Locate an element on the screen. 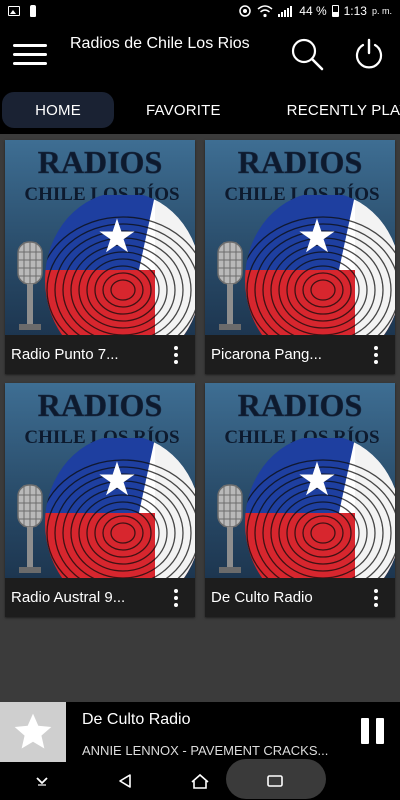  app-bar: Radios de Chile Los Rios is located at coordinates (200, 54).